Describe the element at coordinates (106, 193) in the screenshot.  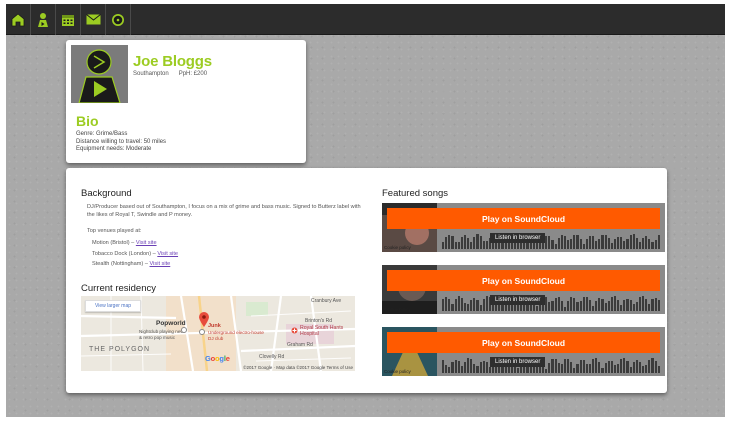
I see `background-title: Background` at that location.